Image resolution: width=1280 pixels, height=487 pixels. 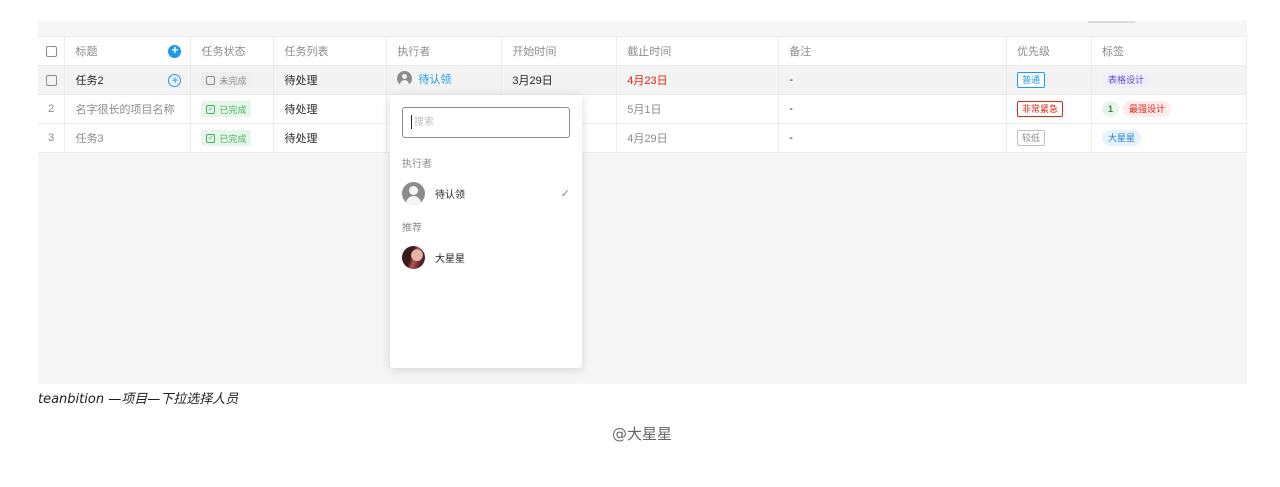 I want to click on status-badge: 未完成, so click(x=226, y=80).